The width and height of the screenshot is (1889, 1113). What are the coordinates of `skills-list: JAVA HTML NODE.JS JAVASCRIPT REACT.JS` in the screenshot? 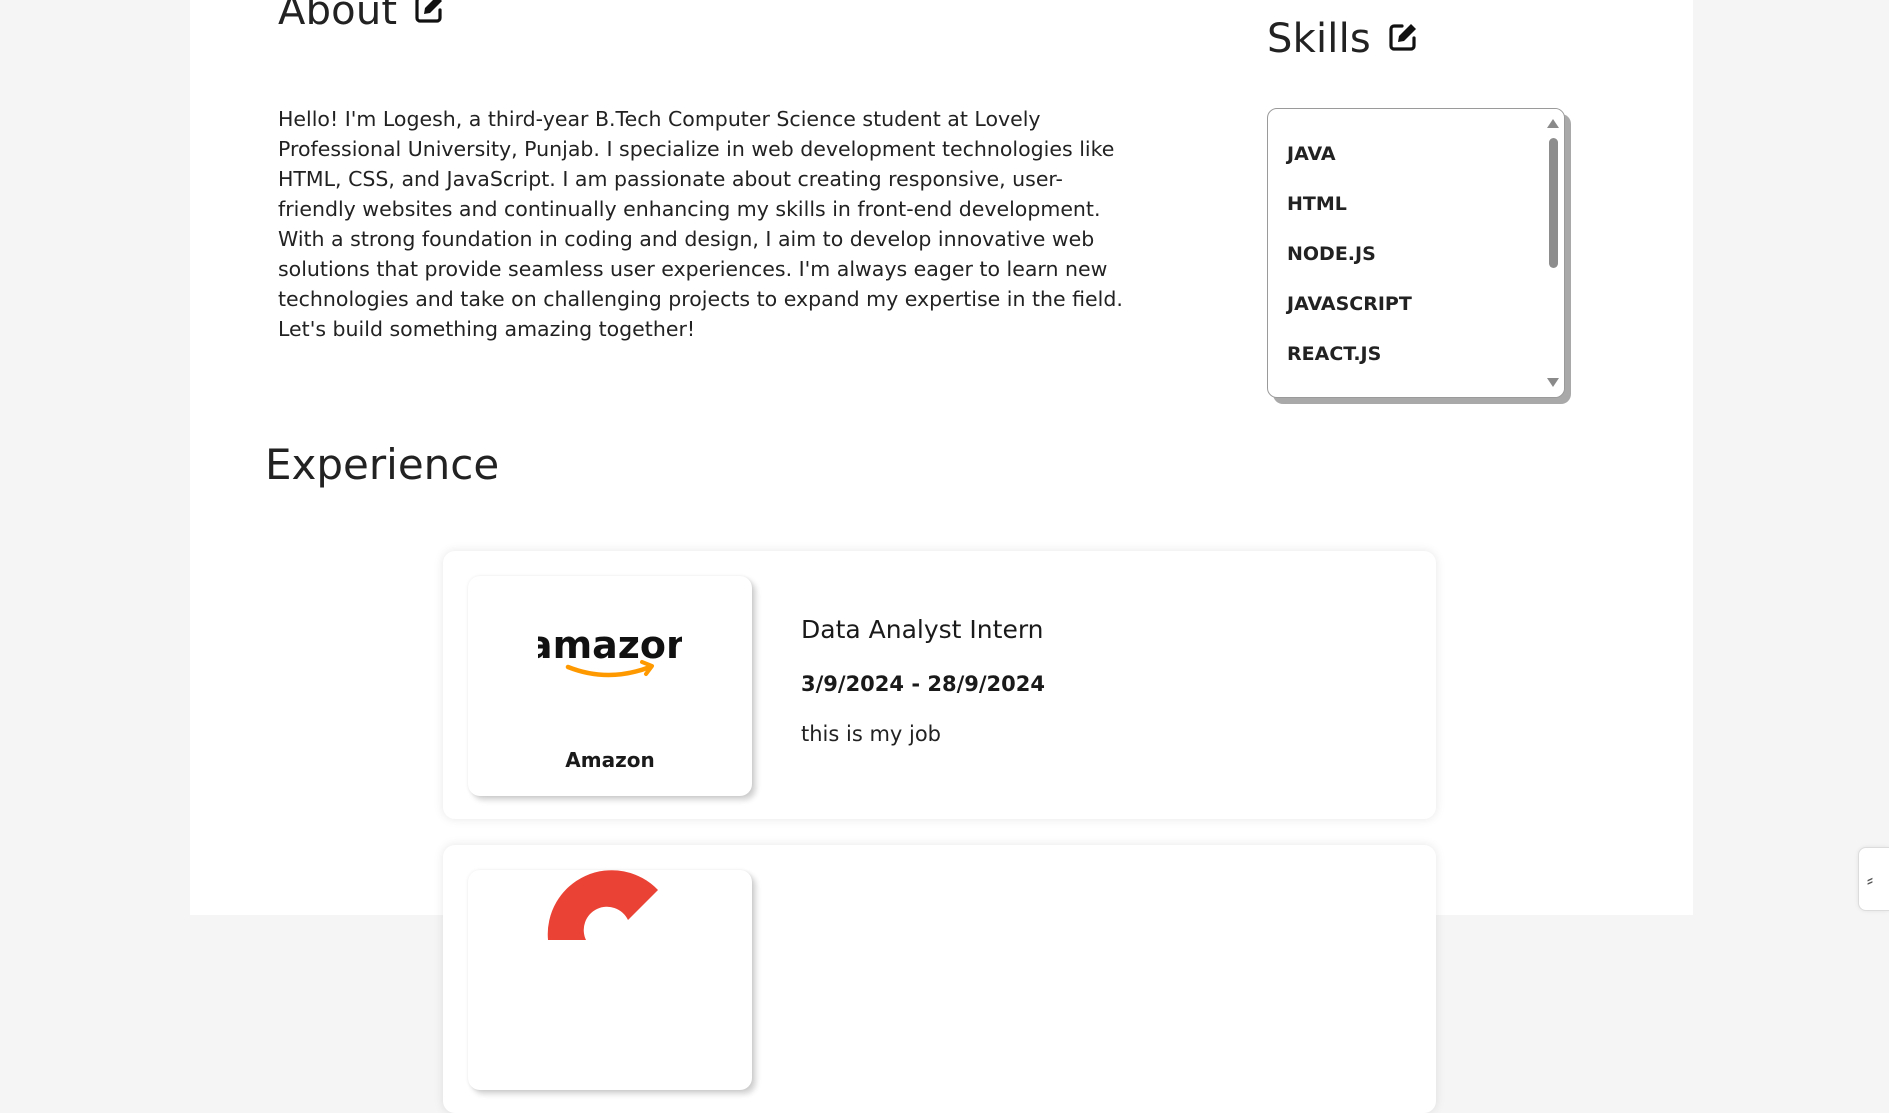 It's located at (1416, 251).